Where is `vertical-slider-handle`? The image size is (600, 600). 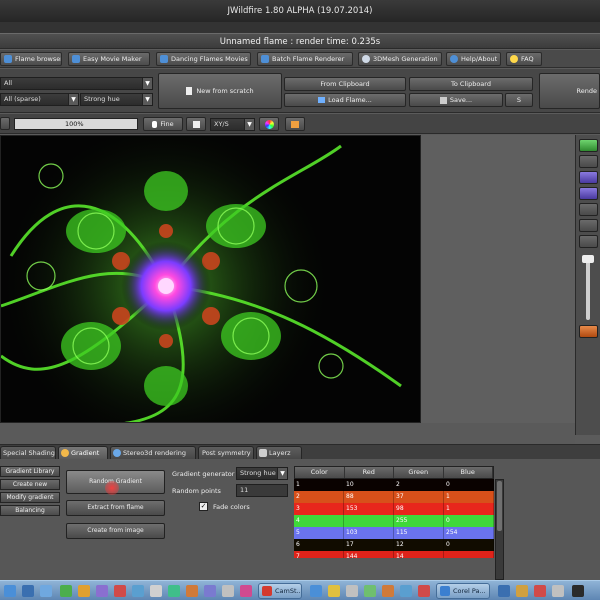
vertical-slider-handle is located at coordinates (588, 259).